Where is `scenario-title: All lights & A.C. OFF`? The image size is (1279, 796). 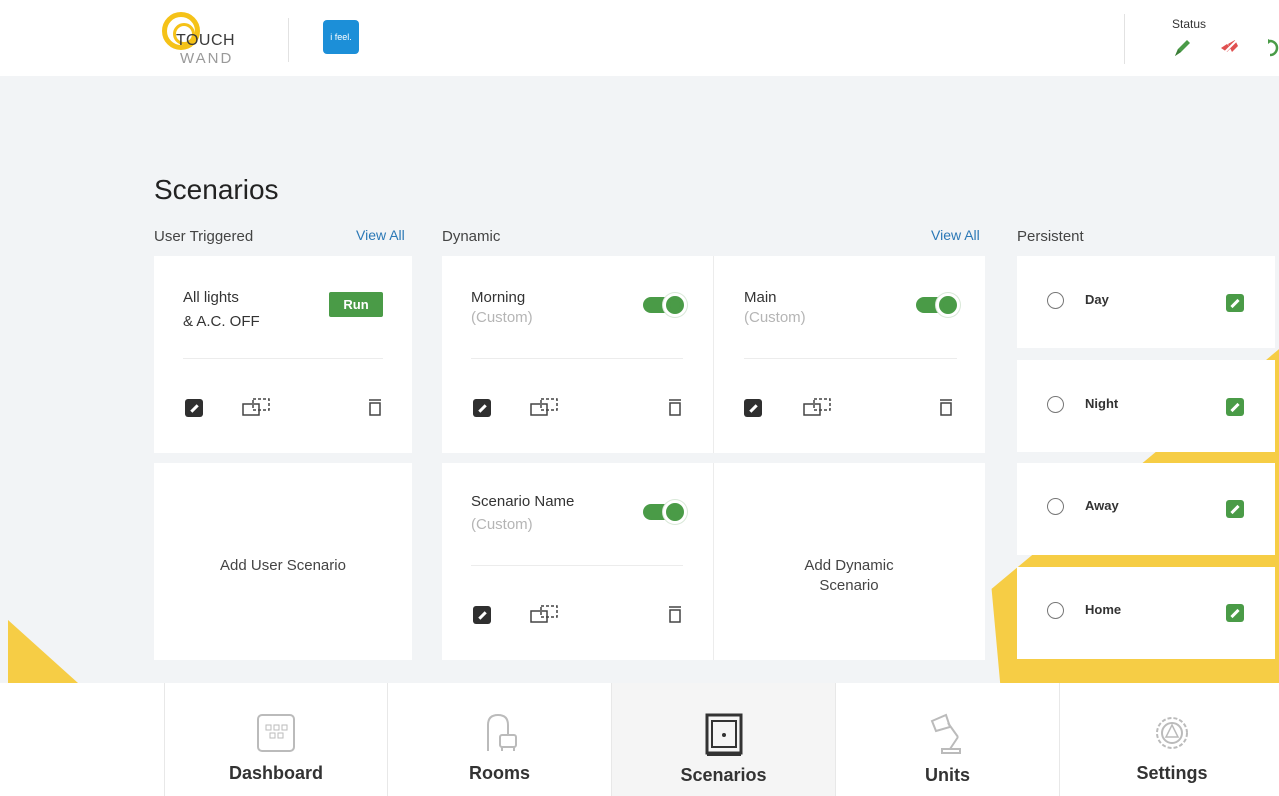
scenario-title: All lights & A.C. OFF is located at coordinates (221, 310).